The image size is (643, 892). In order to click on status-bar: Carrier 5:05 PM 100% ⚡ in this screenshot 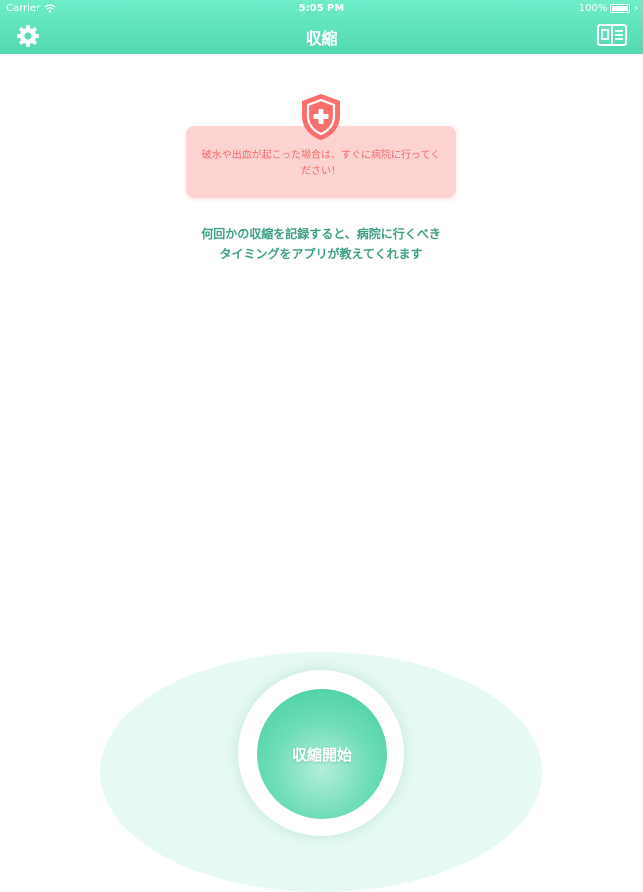, I will do `click(321, 9)`.